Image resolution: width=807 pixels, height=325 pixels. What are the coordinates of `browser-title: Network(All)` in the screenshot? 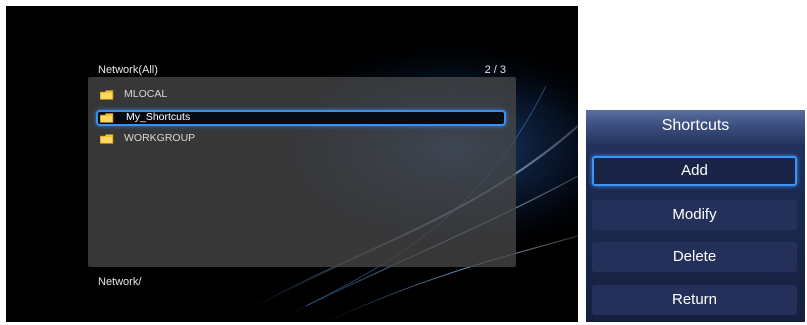 It's located at (128, 70).